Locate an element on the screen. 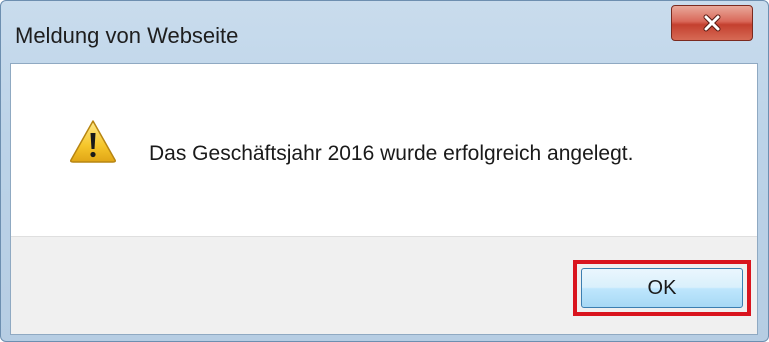  close-button is located at coordinates (712, 23).